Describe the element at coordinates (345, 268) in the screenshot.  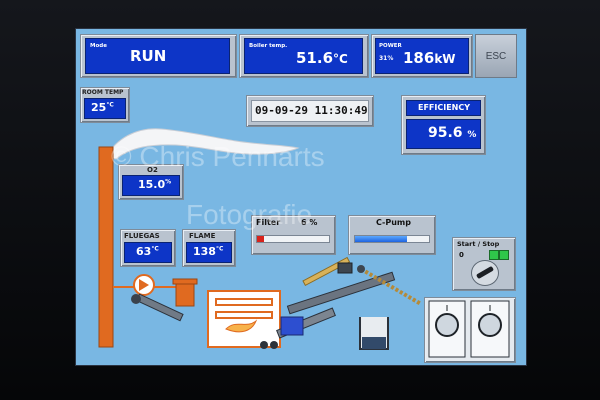
I see `lift-head` at that location.